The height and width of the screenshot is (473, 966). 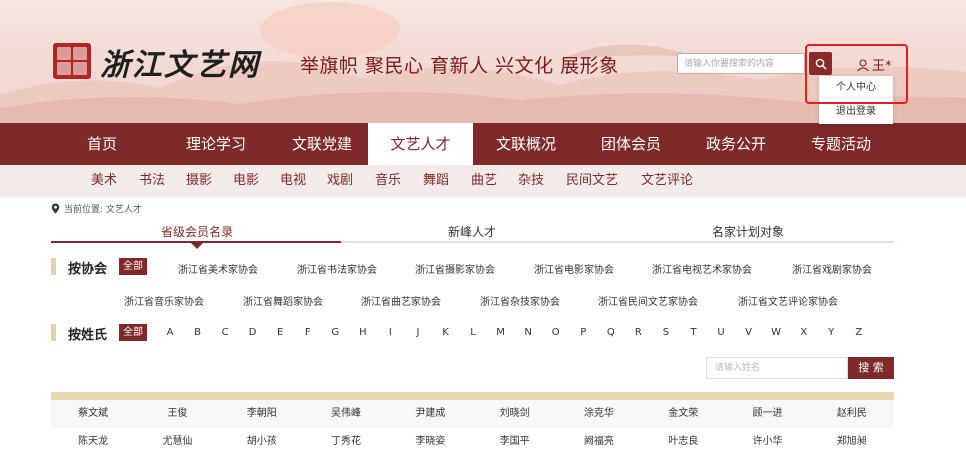 What do you see at coordinates (164, 300) in the screenshot?
I see `association-option: 浙江省音乐家协会` at bounding box center [164, 300].